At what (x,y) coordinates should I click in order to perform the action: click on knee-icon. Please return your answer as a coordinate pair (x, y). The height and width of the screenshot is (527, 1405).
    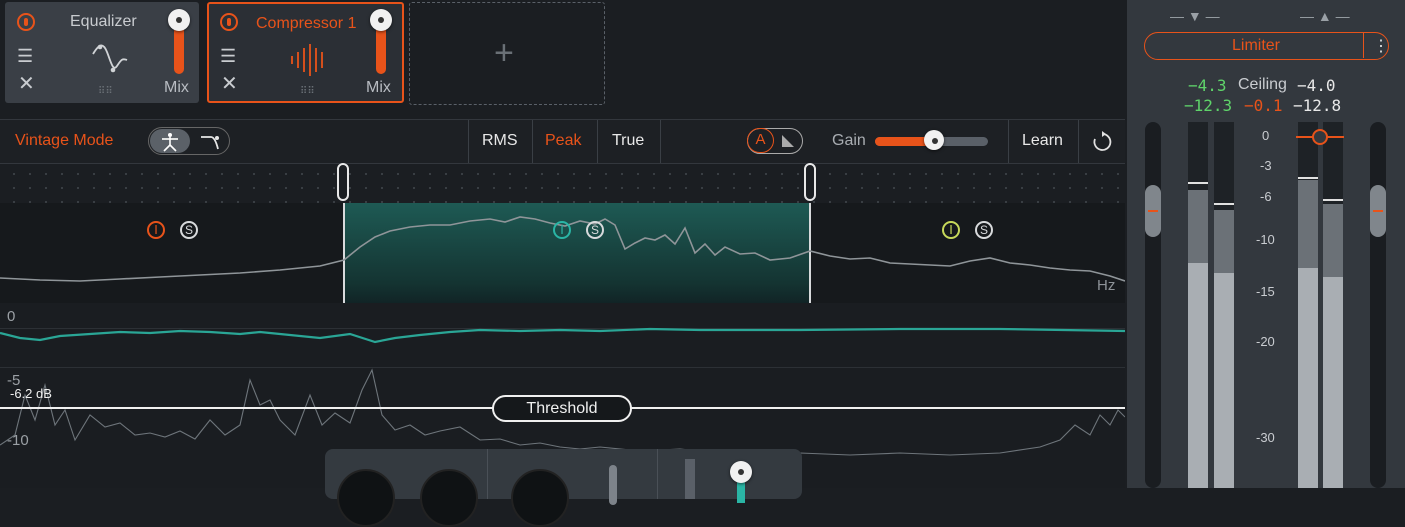
    Looking at the image, I should click on (788, 141).